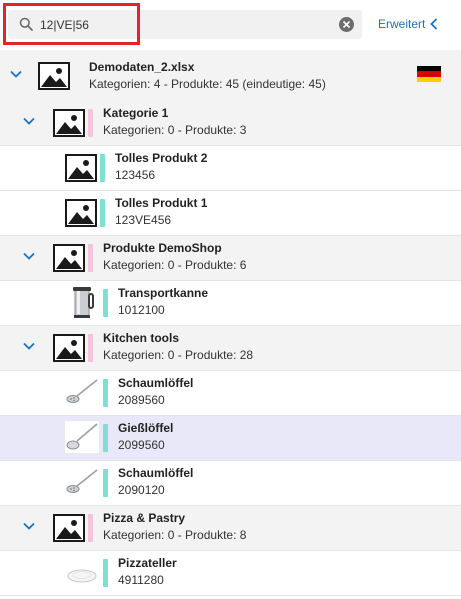 Image resolution: width=461 pixels, height=599 pixels. Describe the element at coordinates (230, 482) in the screenshot. I see `product-row: Schaumlöffel 2090120` at that location.